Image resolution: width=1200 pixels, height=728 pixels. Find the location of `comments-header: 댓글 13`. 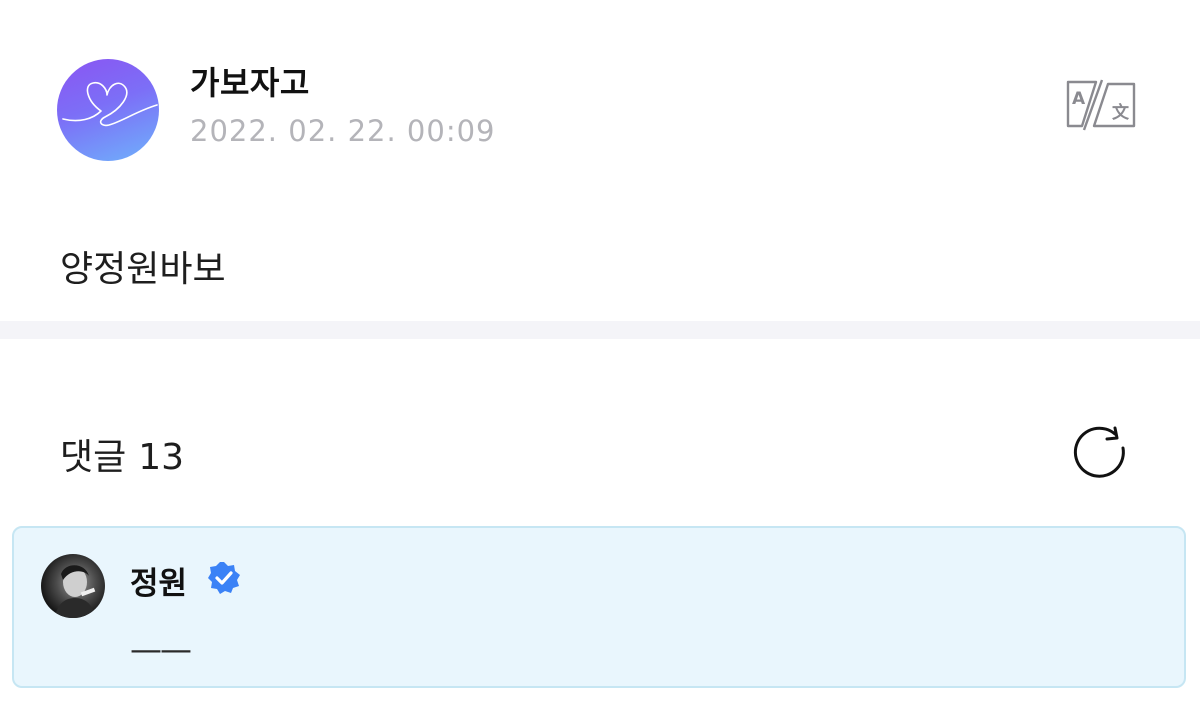

comments-header: 댓글 13 is located at coordinates (122, 454).